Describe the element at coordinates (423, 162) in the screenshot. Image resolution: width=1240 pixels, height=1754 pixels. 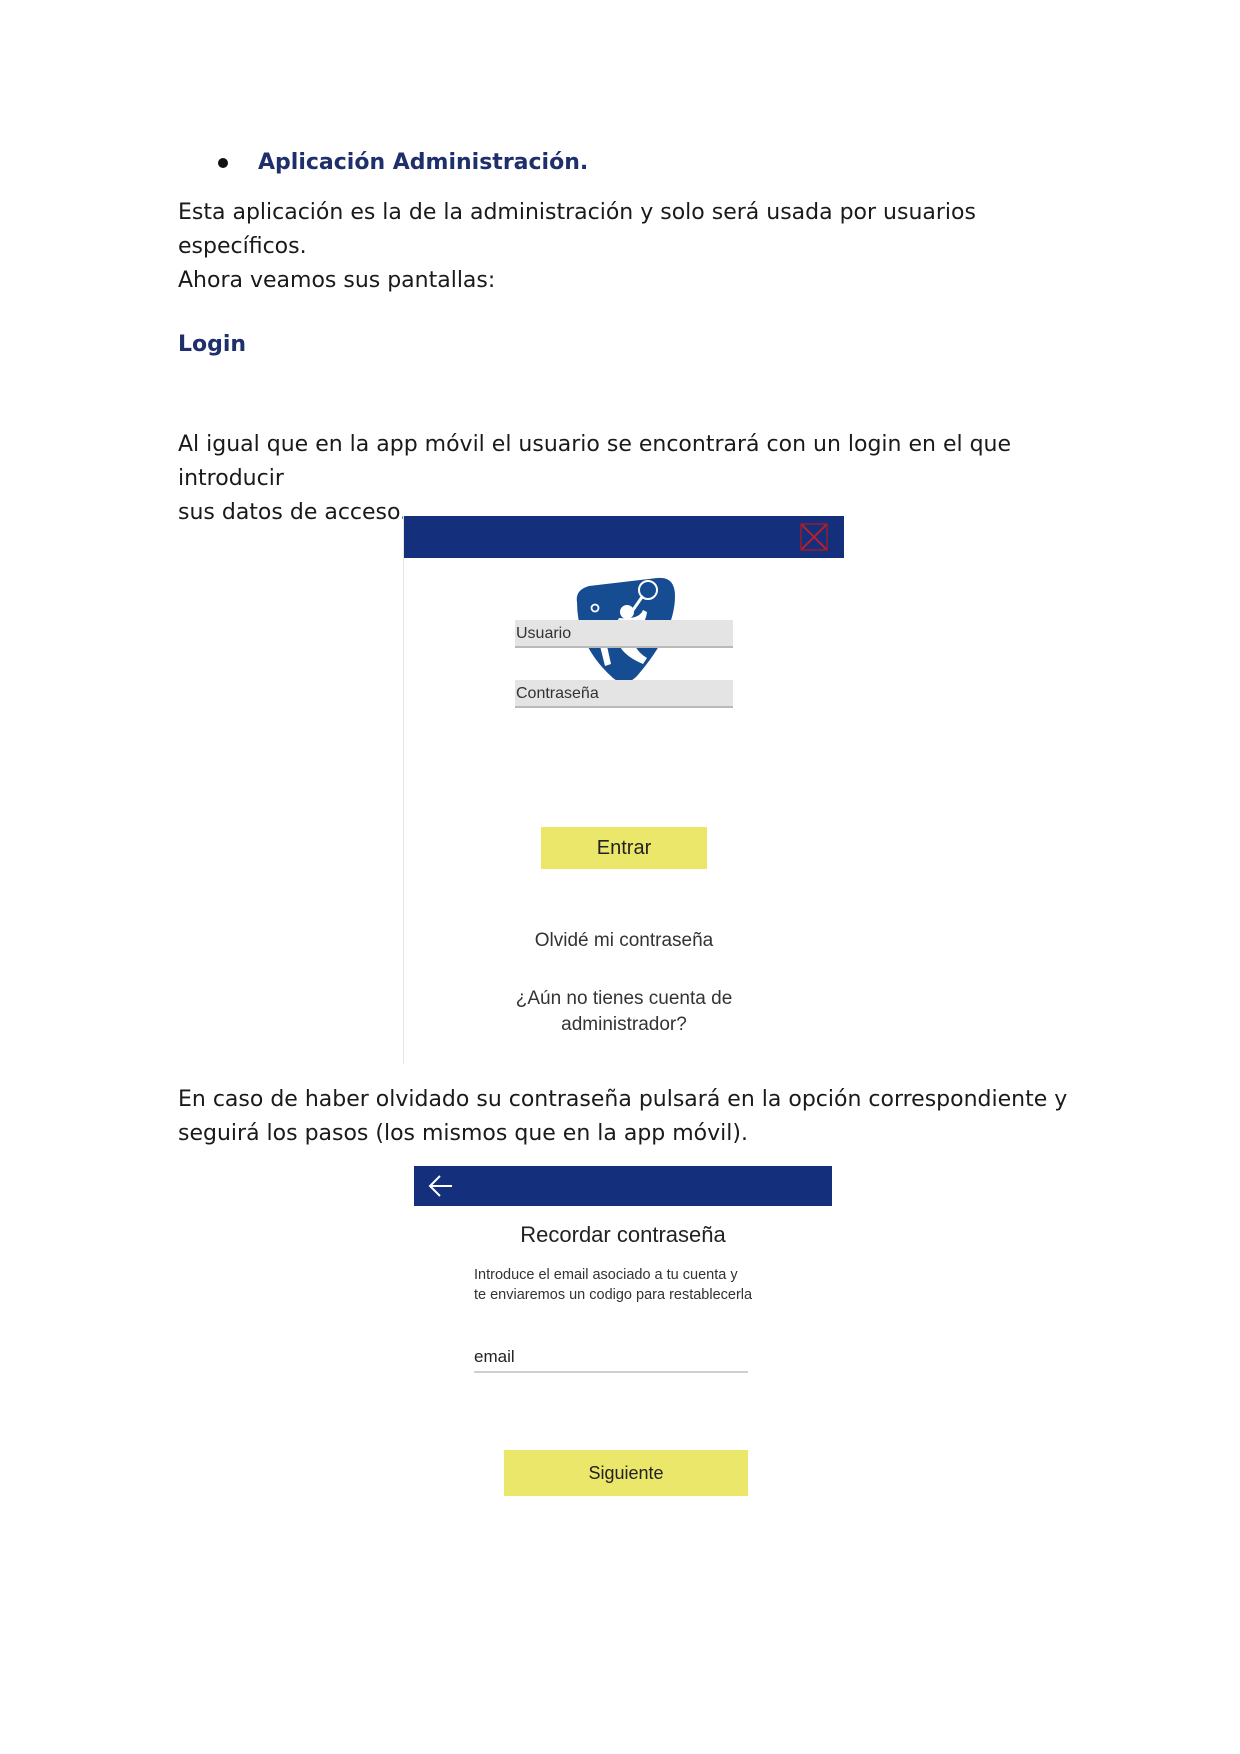
I see `bullet-heading-text: Aplicación Administración.` at that location.